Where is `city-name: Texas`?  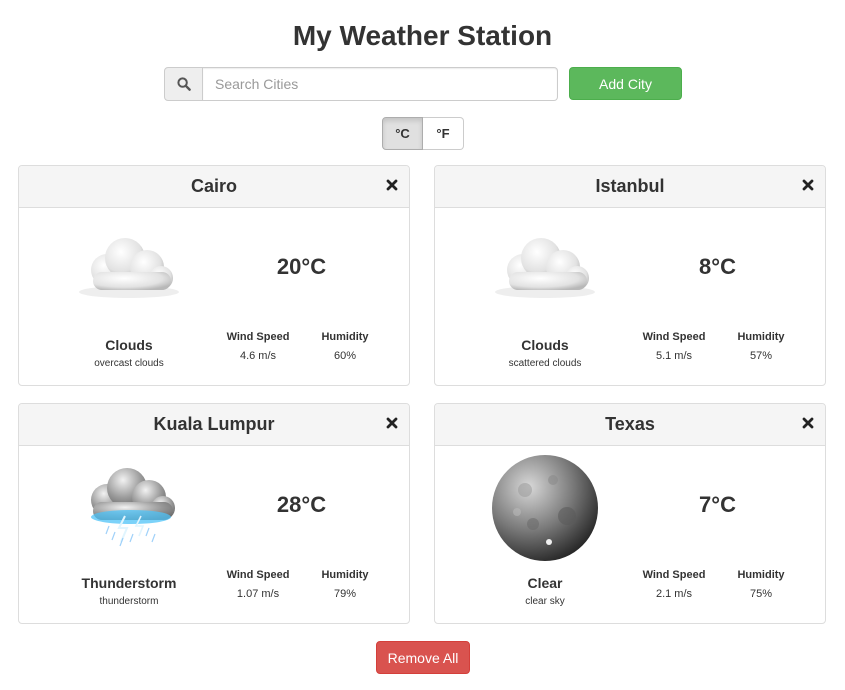
city-name: Texas is located at coordinates (630, 424).